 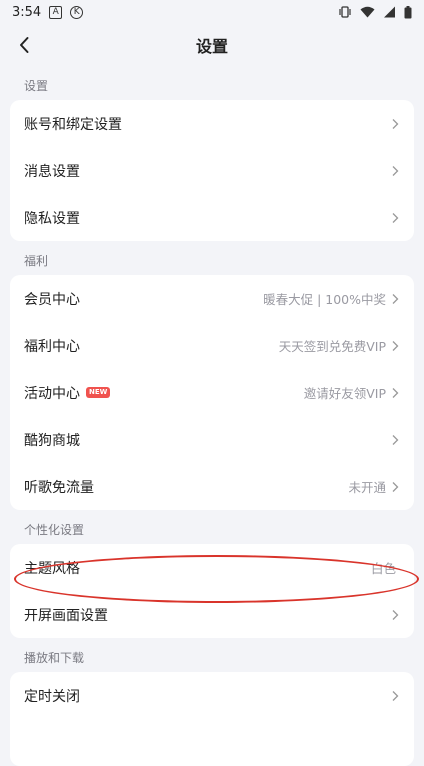 What do you see at coordinates (367, 487) in the screenshot?
I see `row-value: 未开通` at bounding box center [367, 487].